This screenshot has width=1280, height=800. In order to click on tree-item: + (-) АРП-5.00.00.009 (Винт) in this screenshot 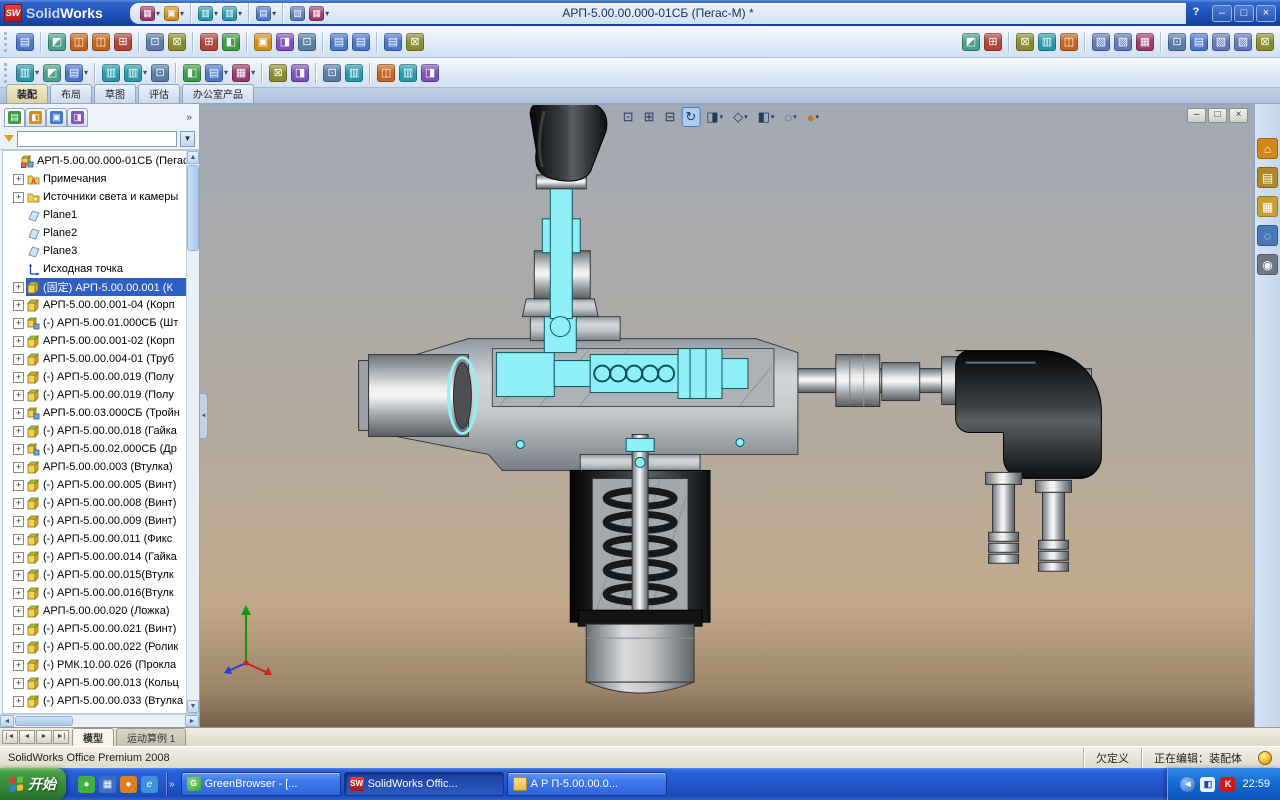, I will do `click(94, 521)`.